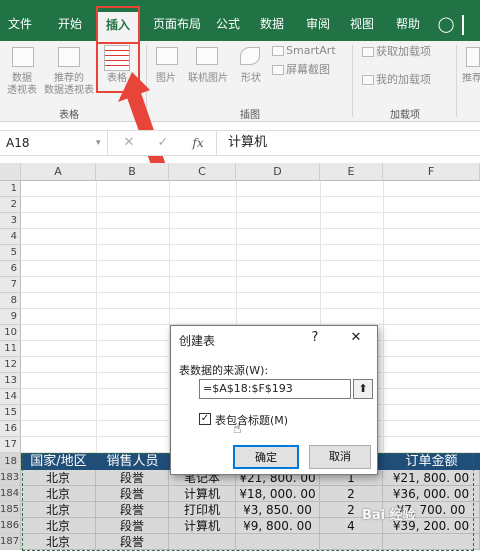 The image size is (480, 551). I want to click on formula-bar: A18 ▾ ✕ ✓ fx 计算机, so click(240, 143).